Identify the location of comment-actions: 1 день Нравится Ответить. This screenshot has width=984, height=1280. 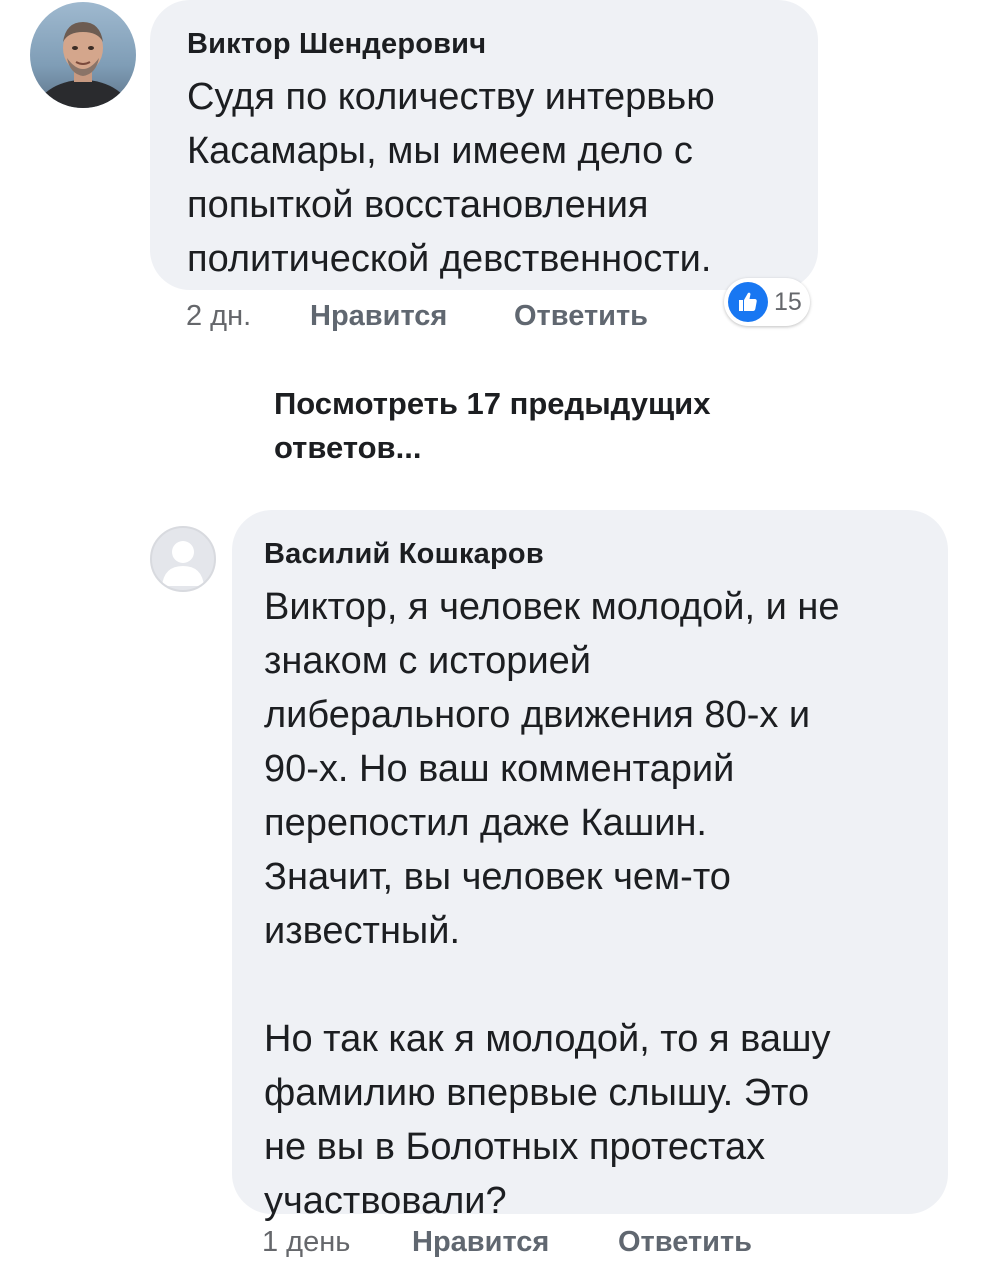
(492, 1244).